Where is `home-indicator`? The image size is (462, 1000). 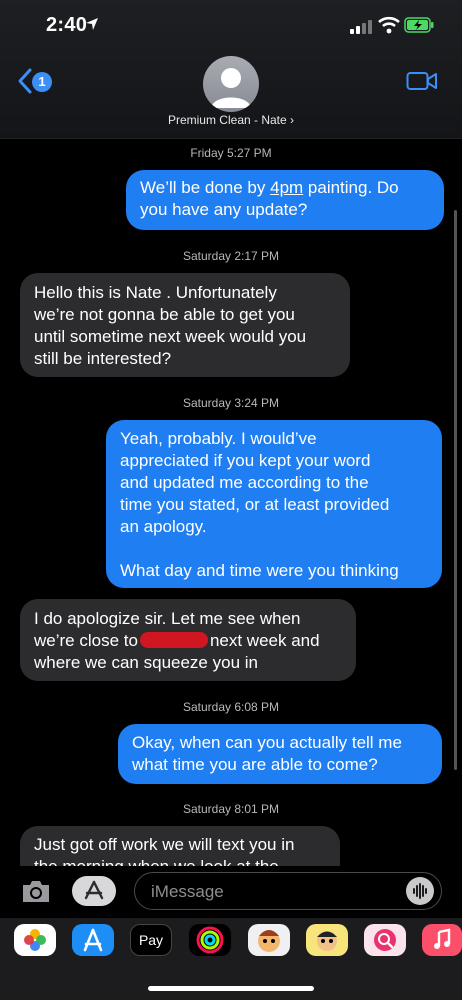 home-indicator is located at coordinates (231, 988).